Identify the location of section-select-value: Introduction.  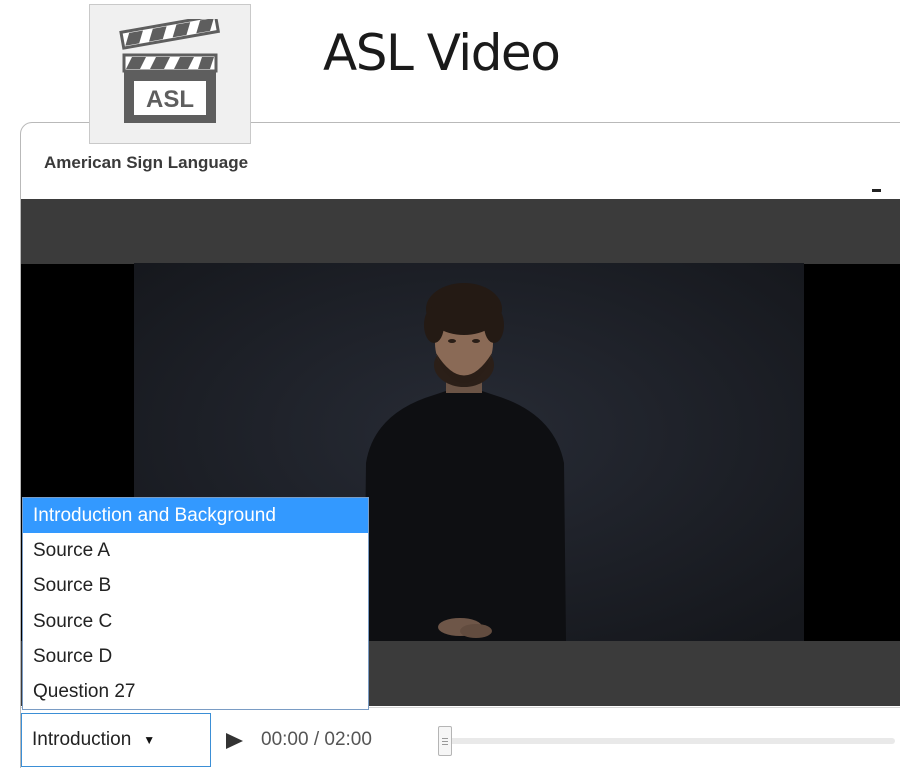
(82, 739).